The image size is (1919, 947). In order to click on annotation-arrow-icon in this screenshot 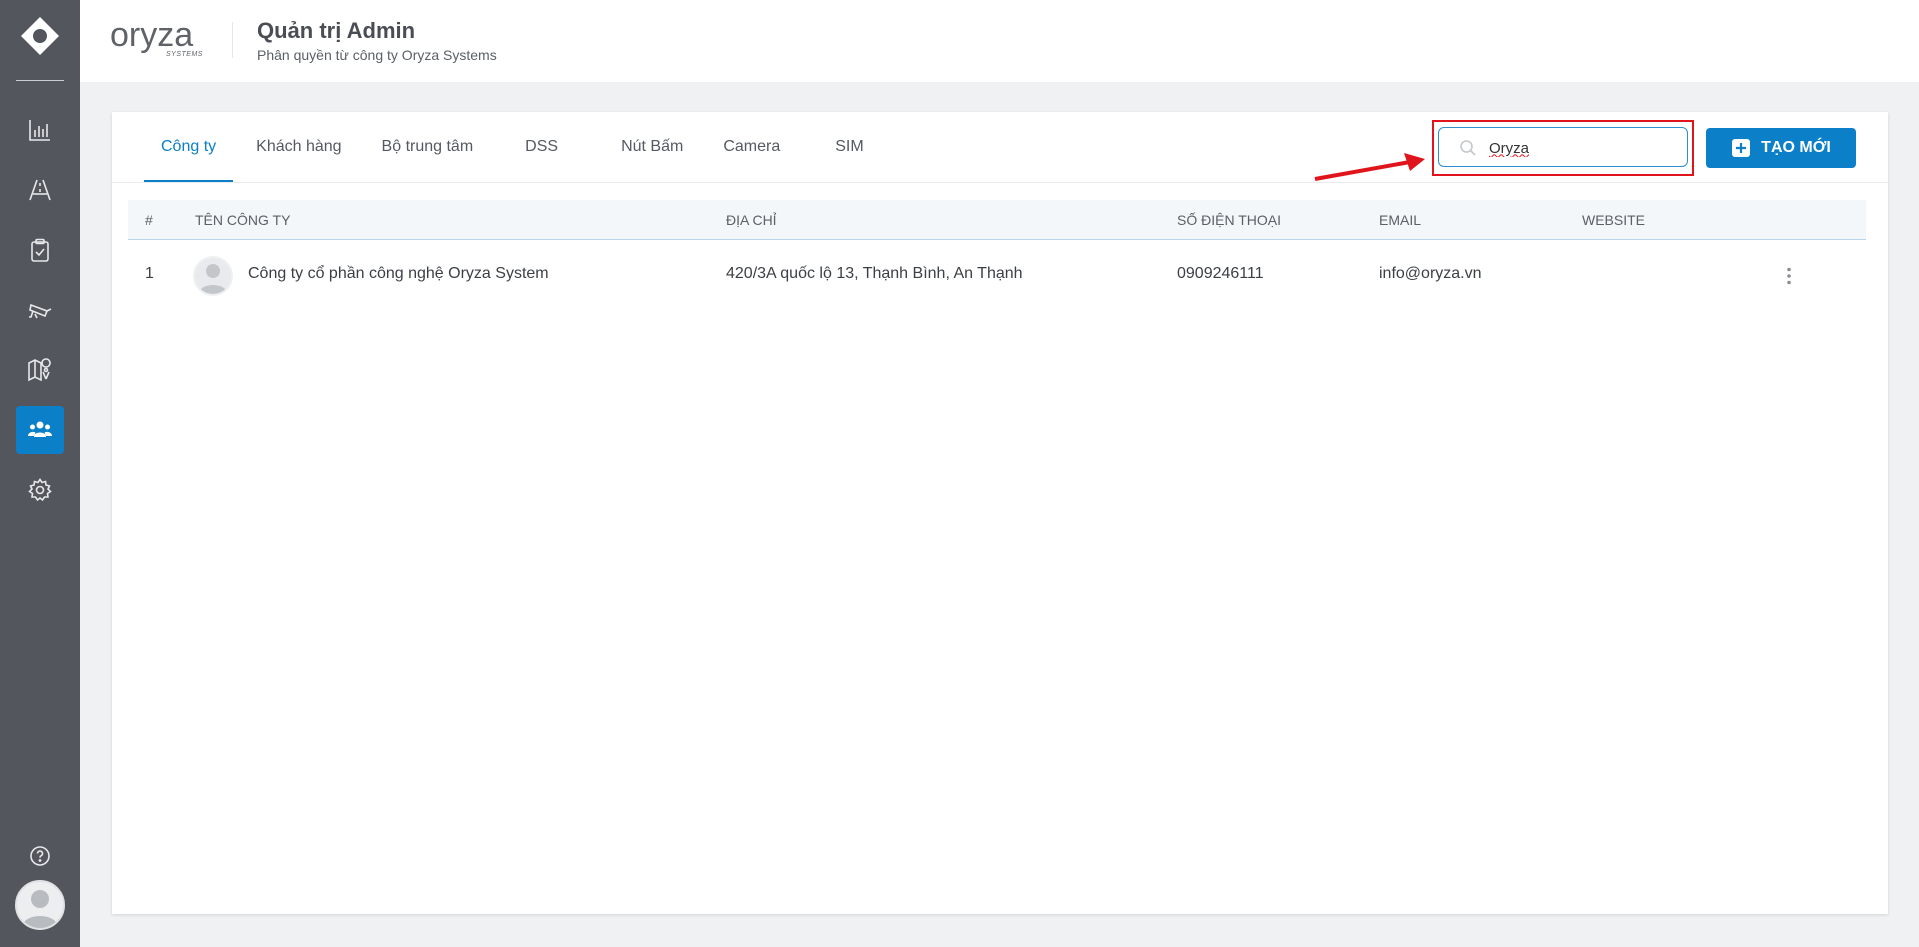, I will do `click(1369, 167)`.